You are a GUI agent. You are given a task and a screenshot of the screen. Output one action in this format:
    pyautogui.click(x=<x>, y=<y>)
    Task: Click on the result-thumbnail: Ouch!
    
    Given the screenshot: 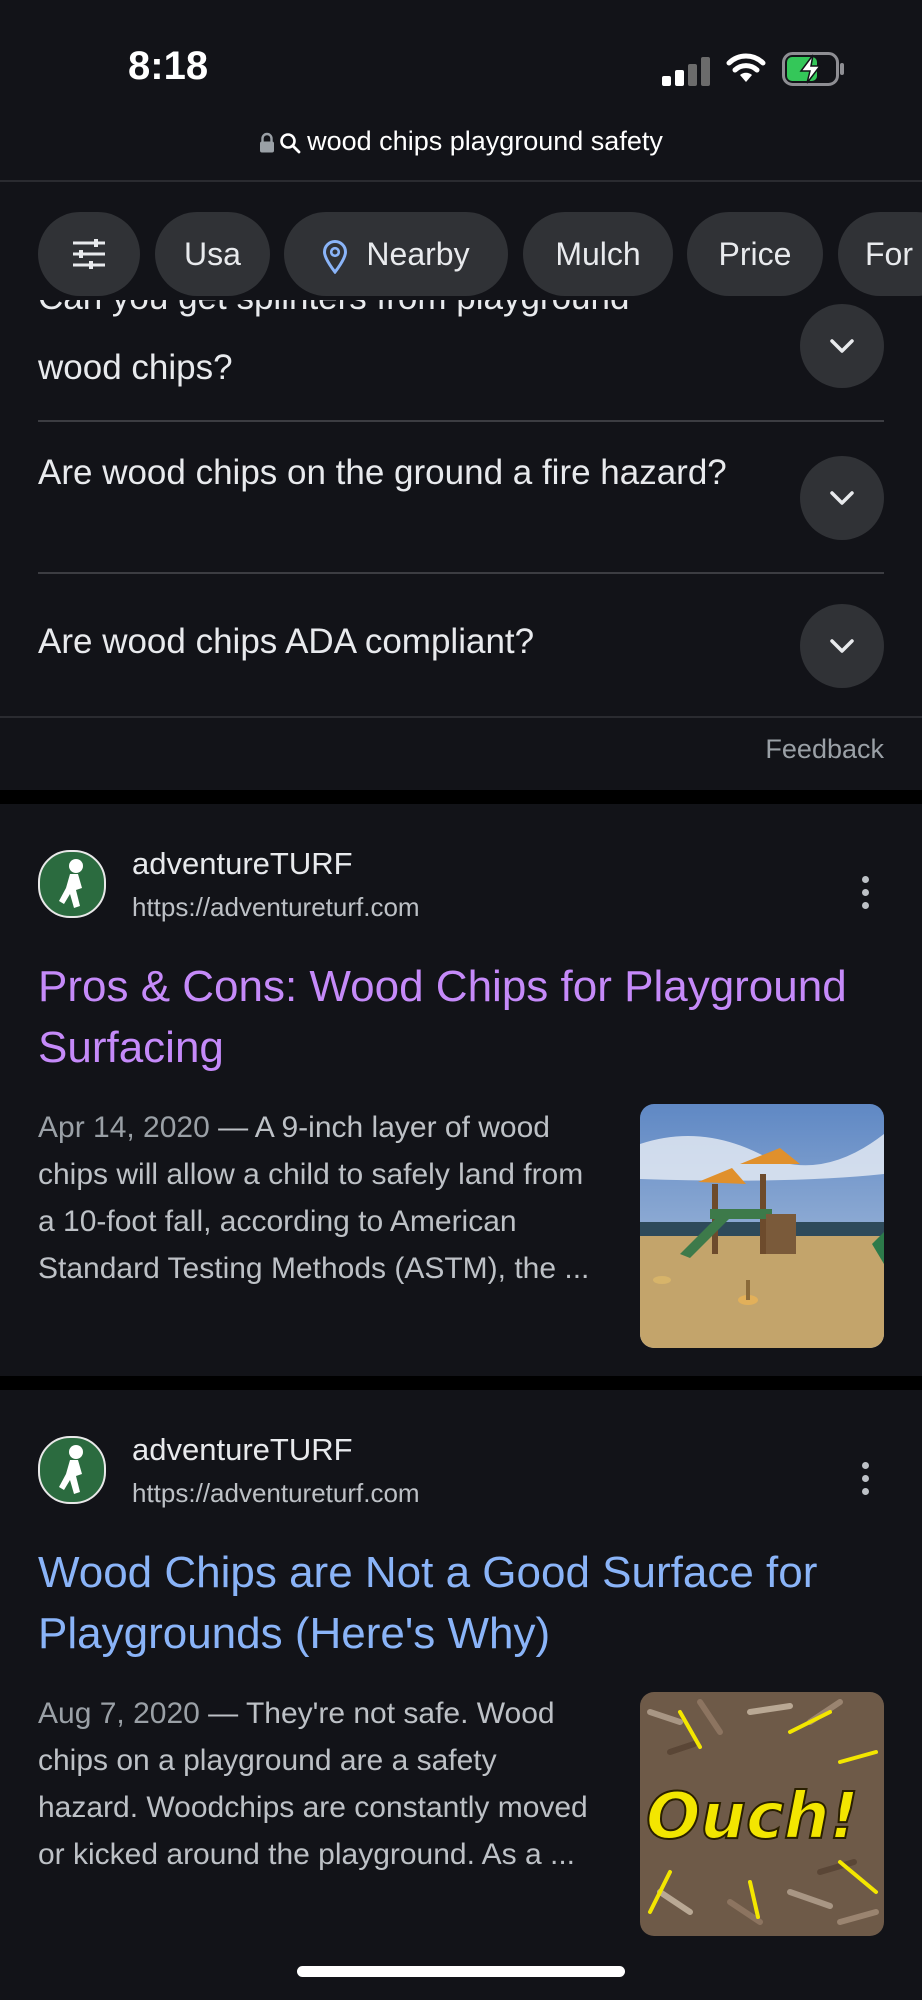 What is the action you would take?
    pyautogui.click(x=762, y=1814)
    